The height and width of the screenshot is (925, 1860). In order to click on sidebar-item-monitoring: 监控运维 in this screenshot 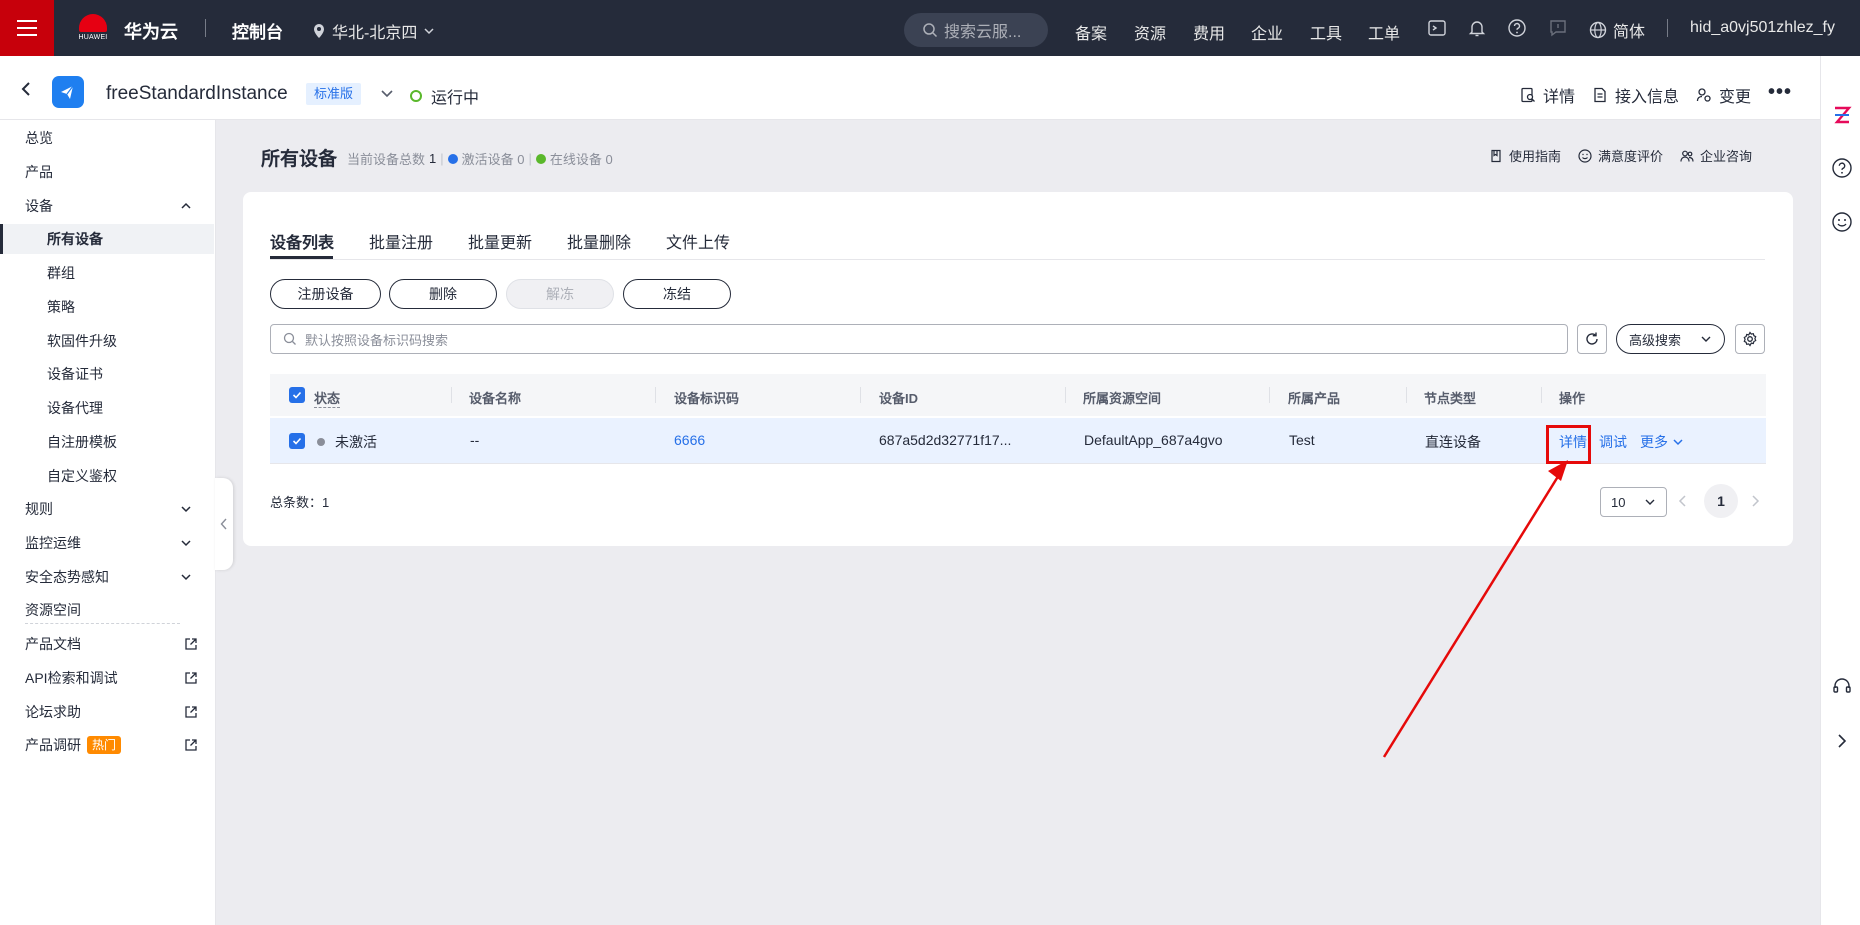, I will do `click(107, 543)`.